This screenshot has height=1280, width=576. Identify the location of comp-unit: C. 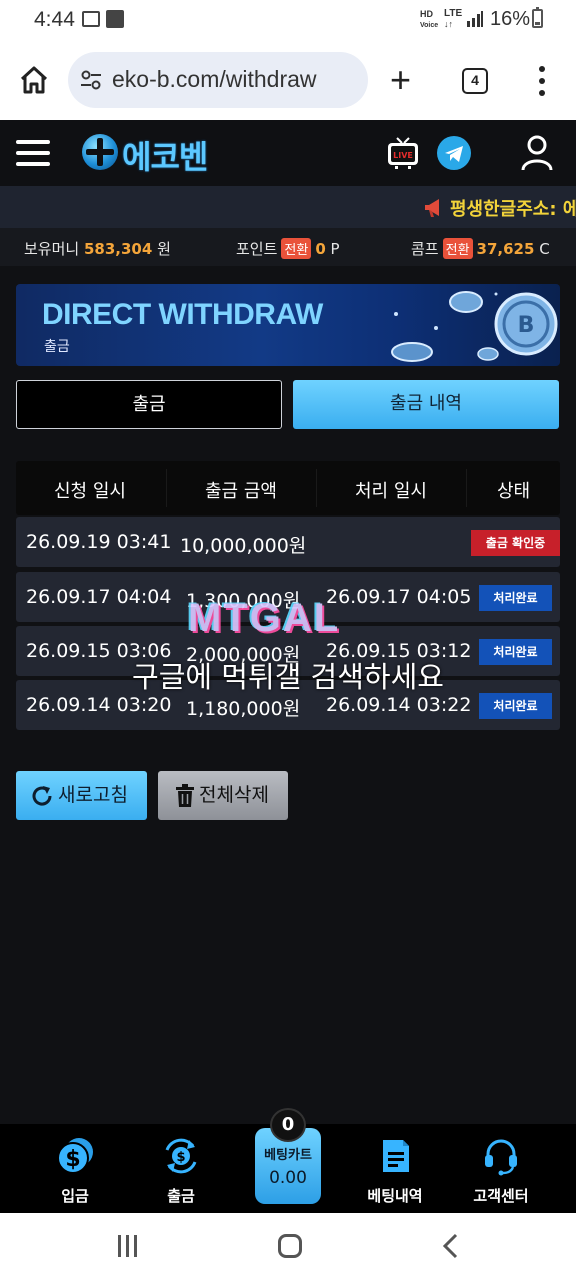
(544, 249).